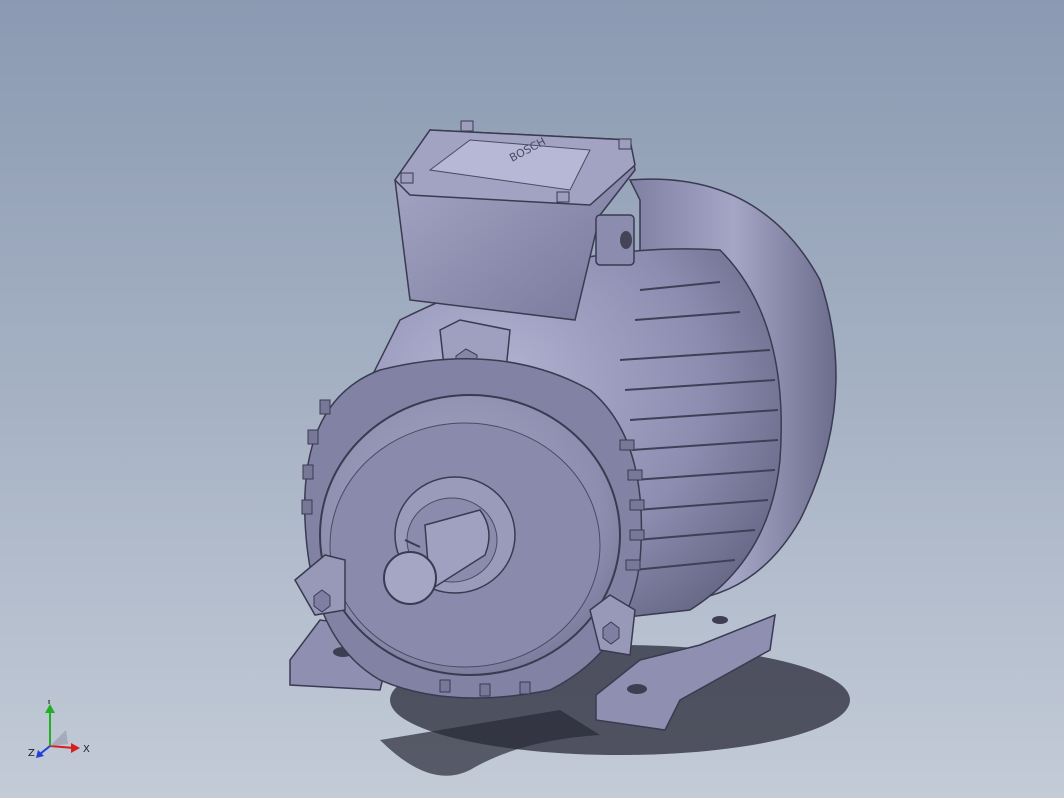 The width and height of the screenshot is (1064, 798). Describe the element at coordinates (31, 753) in the screenshot. I see `axis-z-label: Z` at that location.